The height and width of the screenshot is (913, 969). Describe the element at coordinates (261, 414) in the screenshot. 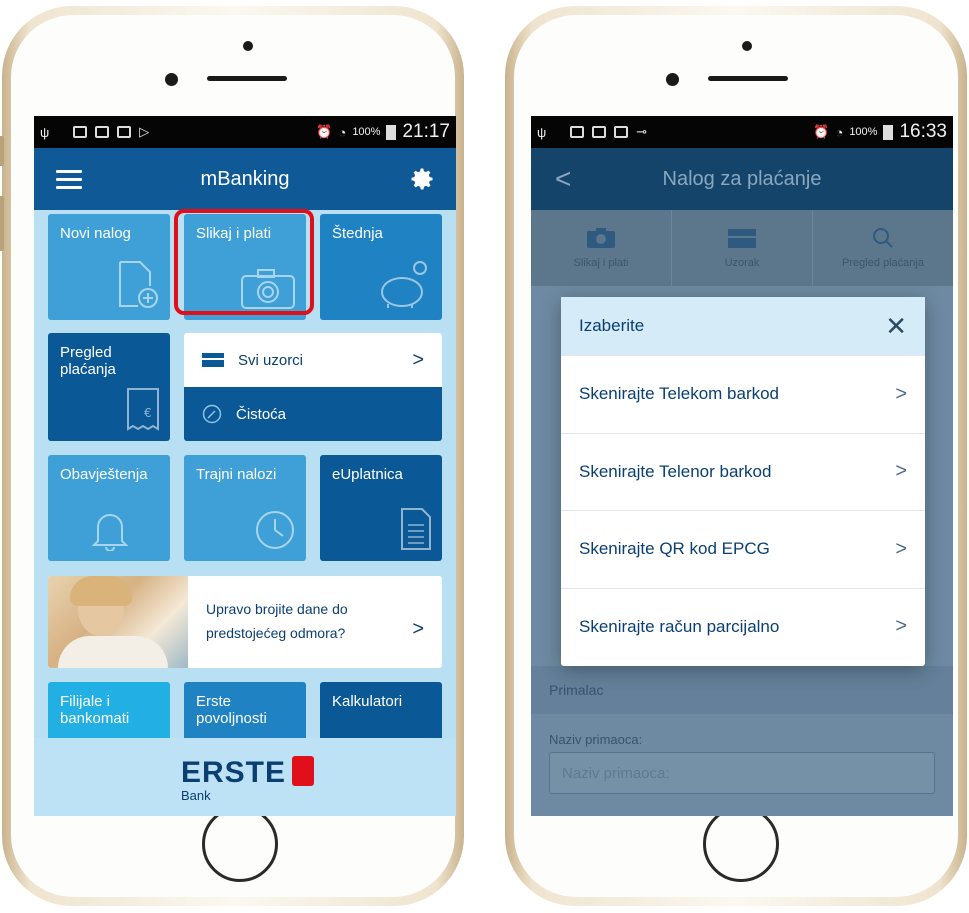

I see `cistoca-label: Čistoća` at that location.